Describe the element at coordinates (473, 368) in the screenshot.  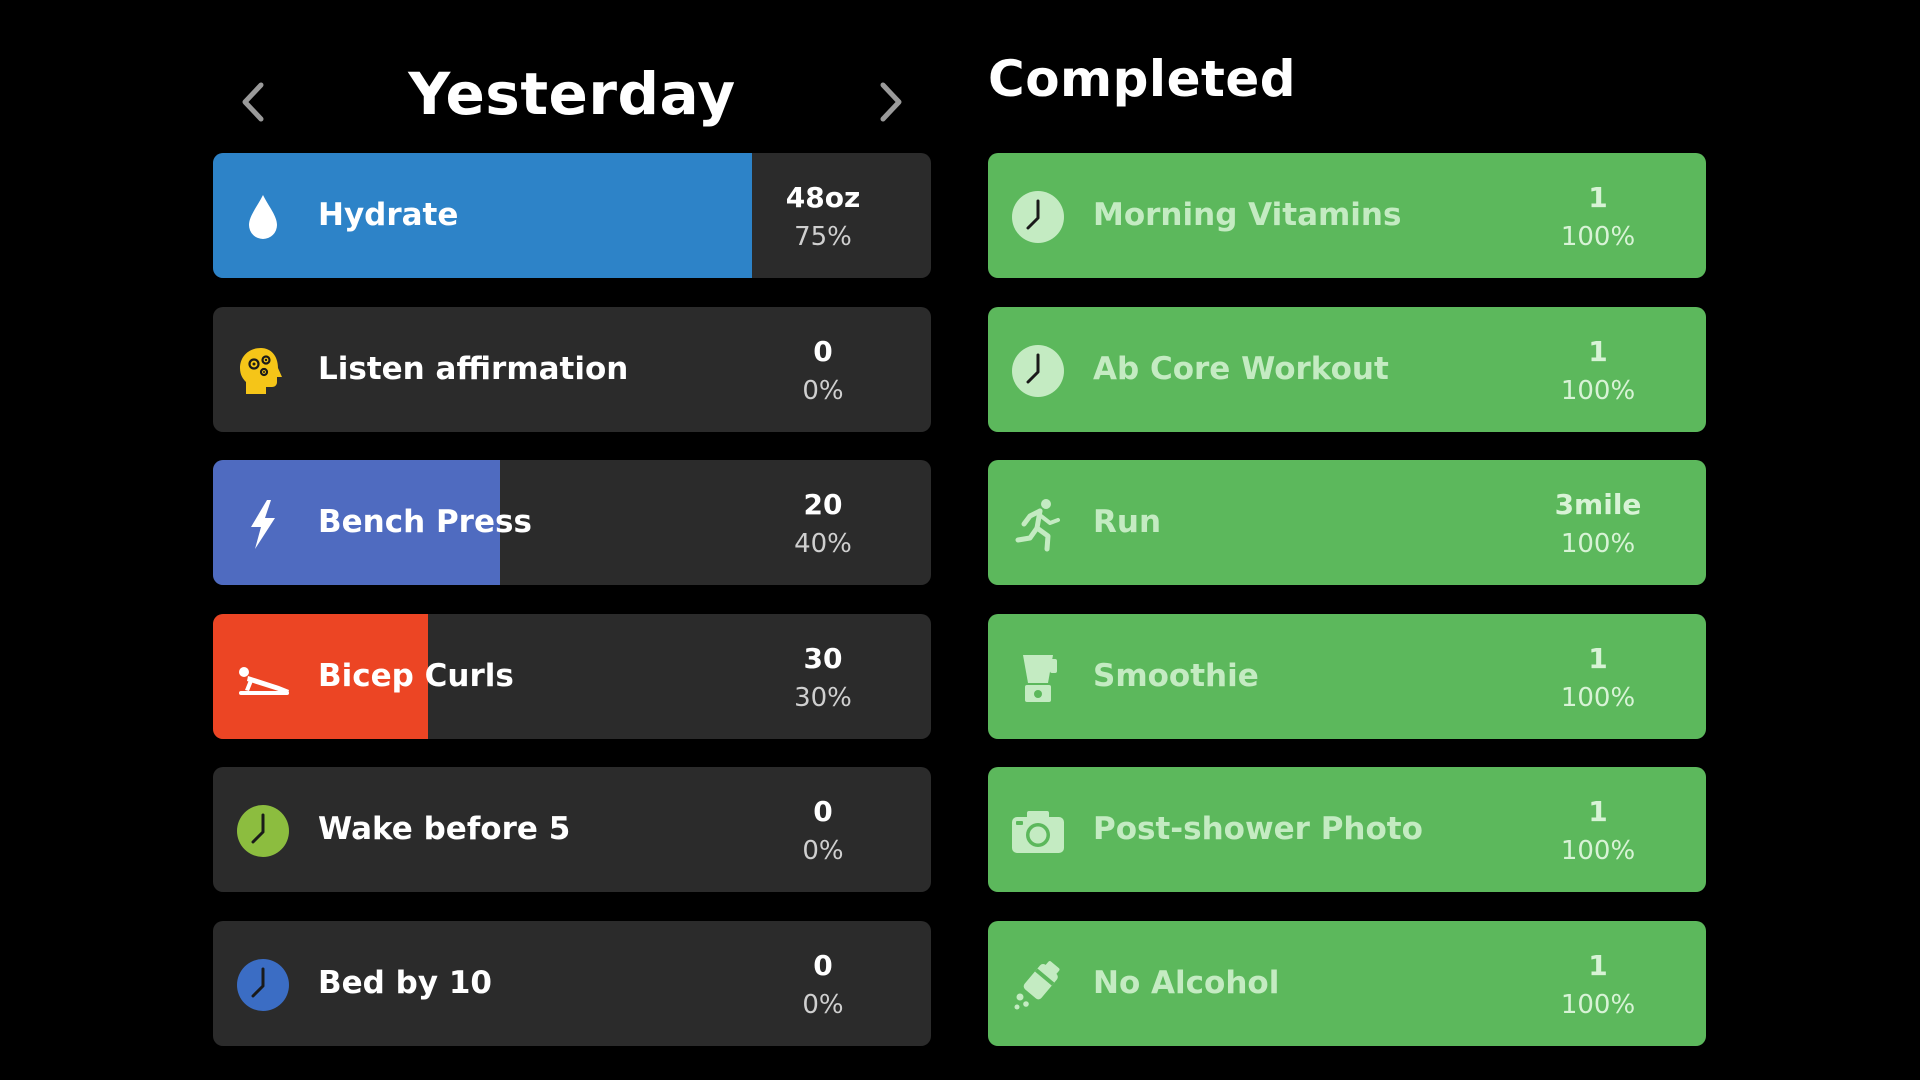
I see `habit-name: Listen affirmation` at that location.